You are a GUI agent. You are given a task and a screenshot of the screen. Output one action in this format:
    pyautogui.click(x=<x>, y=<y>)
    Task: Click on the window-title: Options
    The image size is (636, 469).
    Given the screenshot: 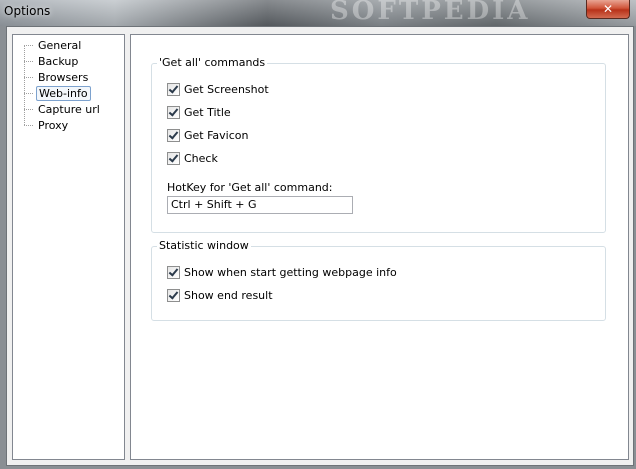 What is the action you would take?
    pyautogui.click(x=27, y=11)
    